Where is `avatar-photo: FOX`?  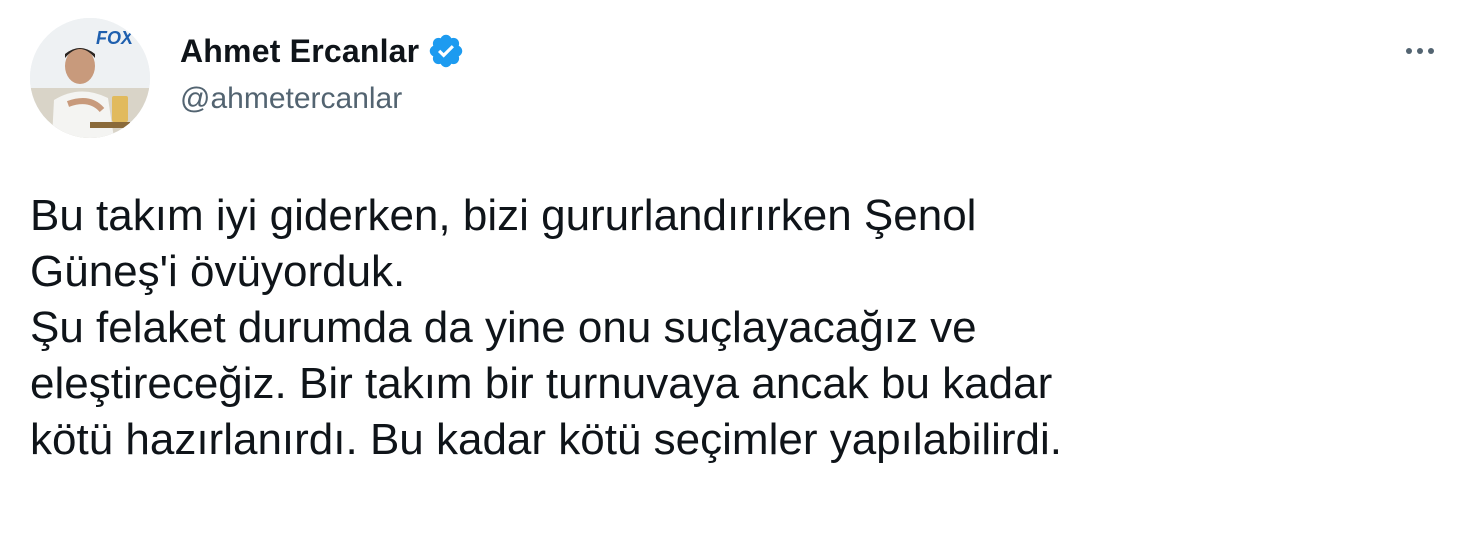
avatar-photo: FOX is located at coordinates (90, 78).